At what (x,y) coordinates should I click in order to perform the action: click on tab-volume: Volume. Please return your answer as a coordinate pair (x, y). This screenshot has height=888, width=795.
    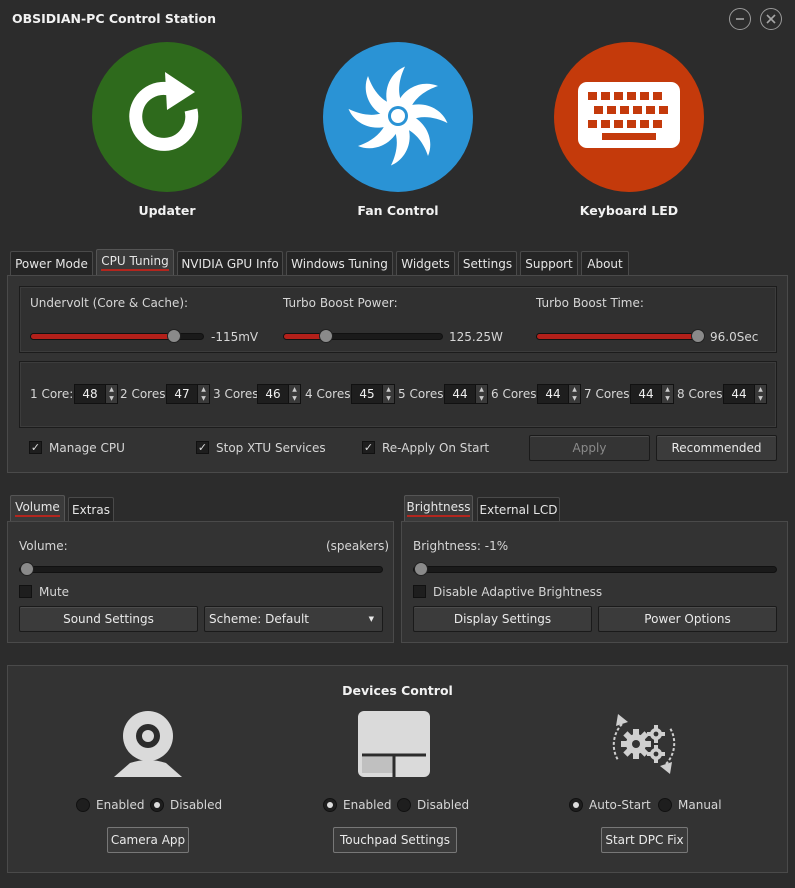
    Looking at the image, I should click on (37, 508).